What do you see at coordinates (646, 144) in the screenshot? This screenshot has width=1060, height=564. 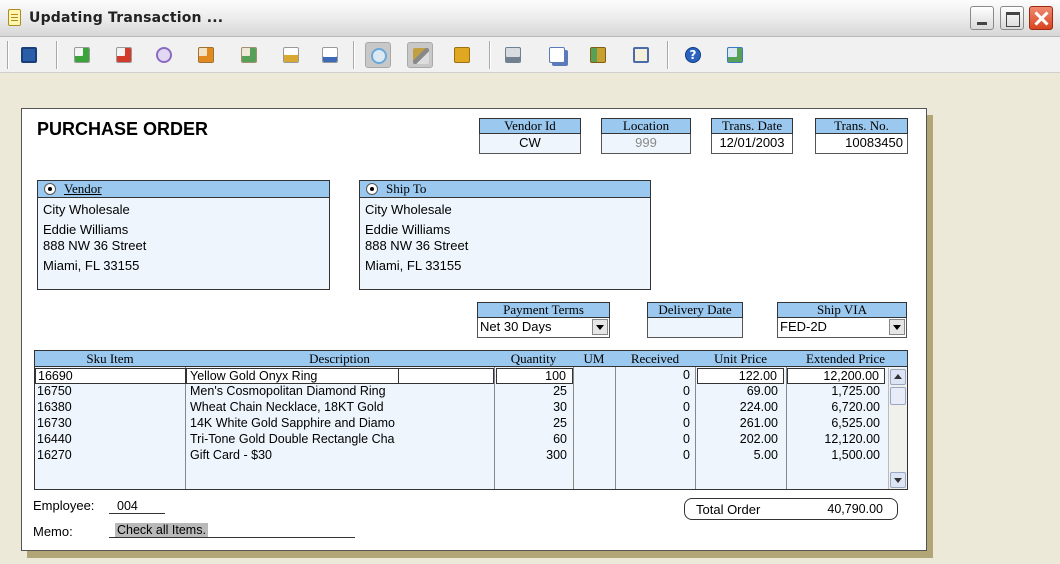 I see `location-field: 999` at bounding box center [646, 144].